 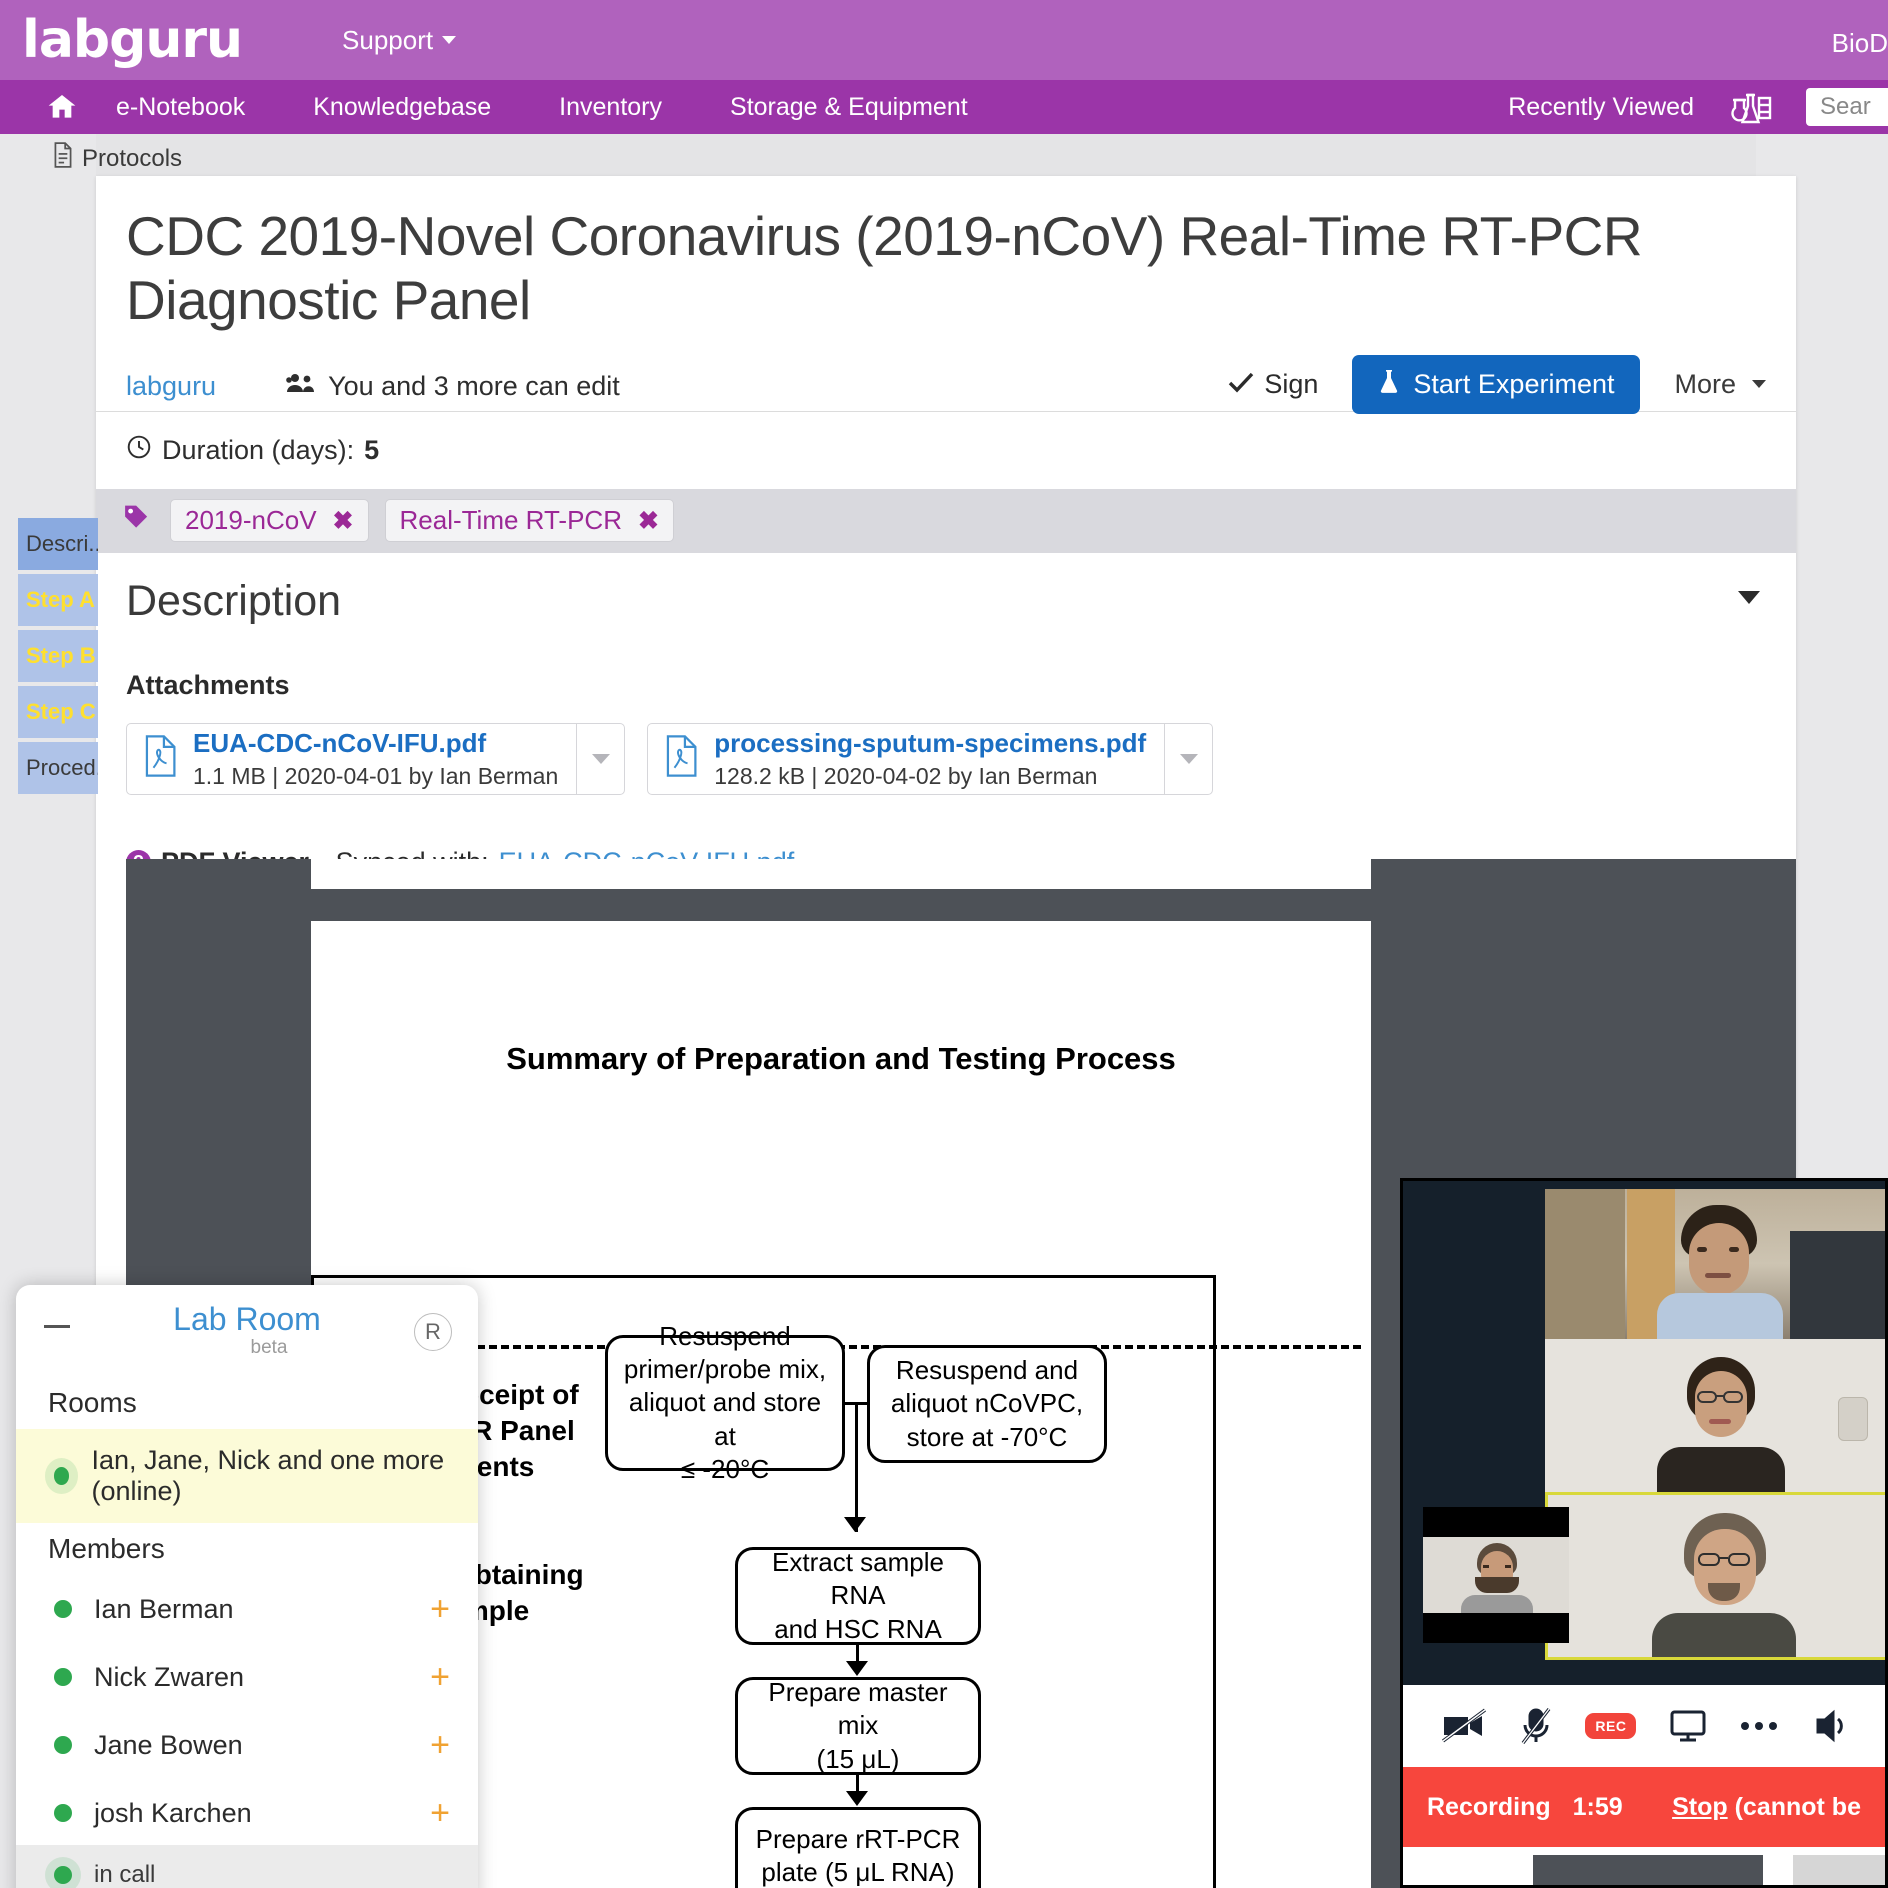 What do you see at coordinates (1700, 1807) in the screenshot?
I see `stop-recording-button: Stop` at bounding box center [1700, 1807].